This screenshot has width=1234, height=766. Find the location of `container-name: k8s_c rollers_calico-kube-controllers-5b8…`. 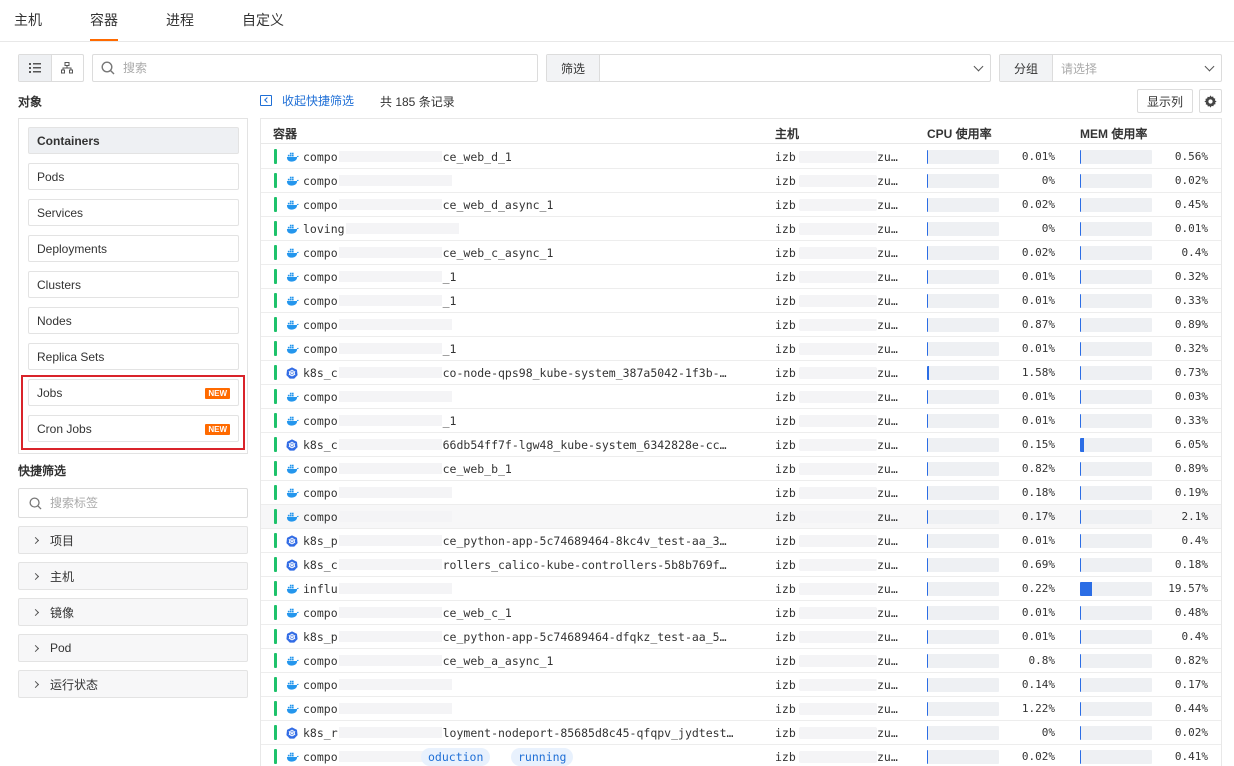

container-name: k8s_c rollers_calico-kube-controllers-5b8… is located at coordinates (523, 565).